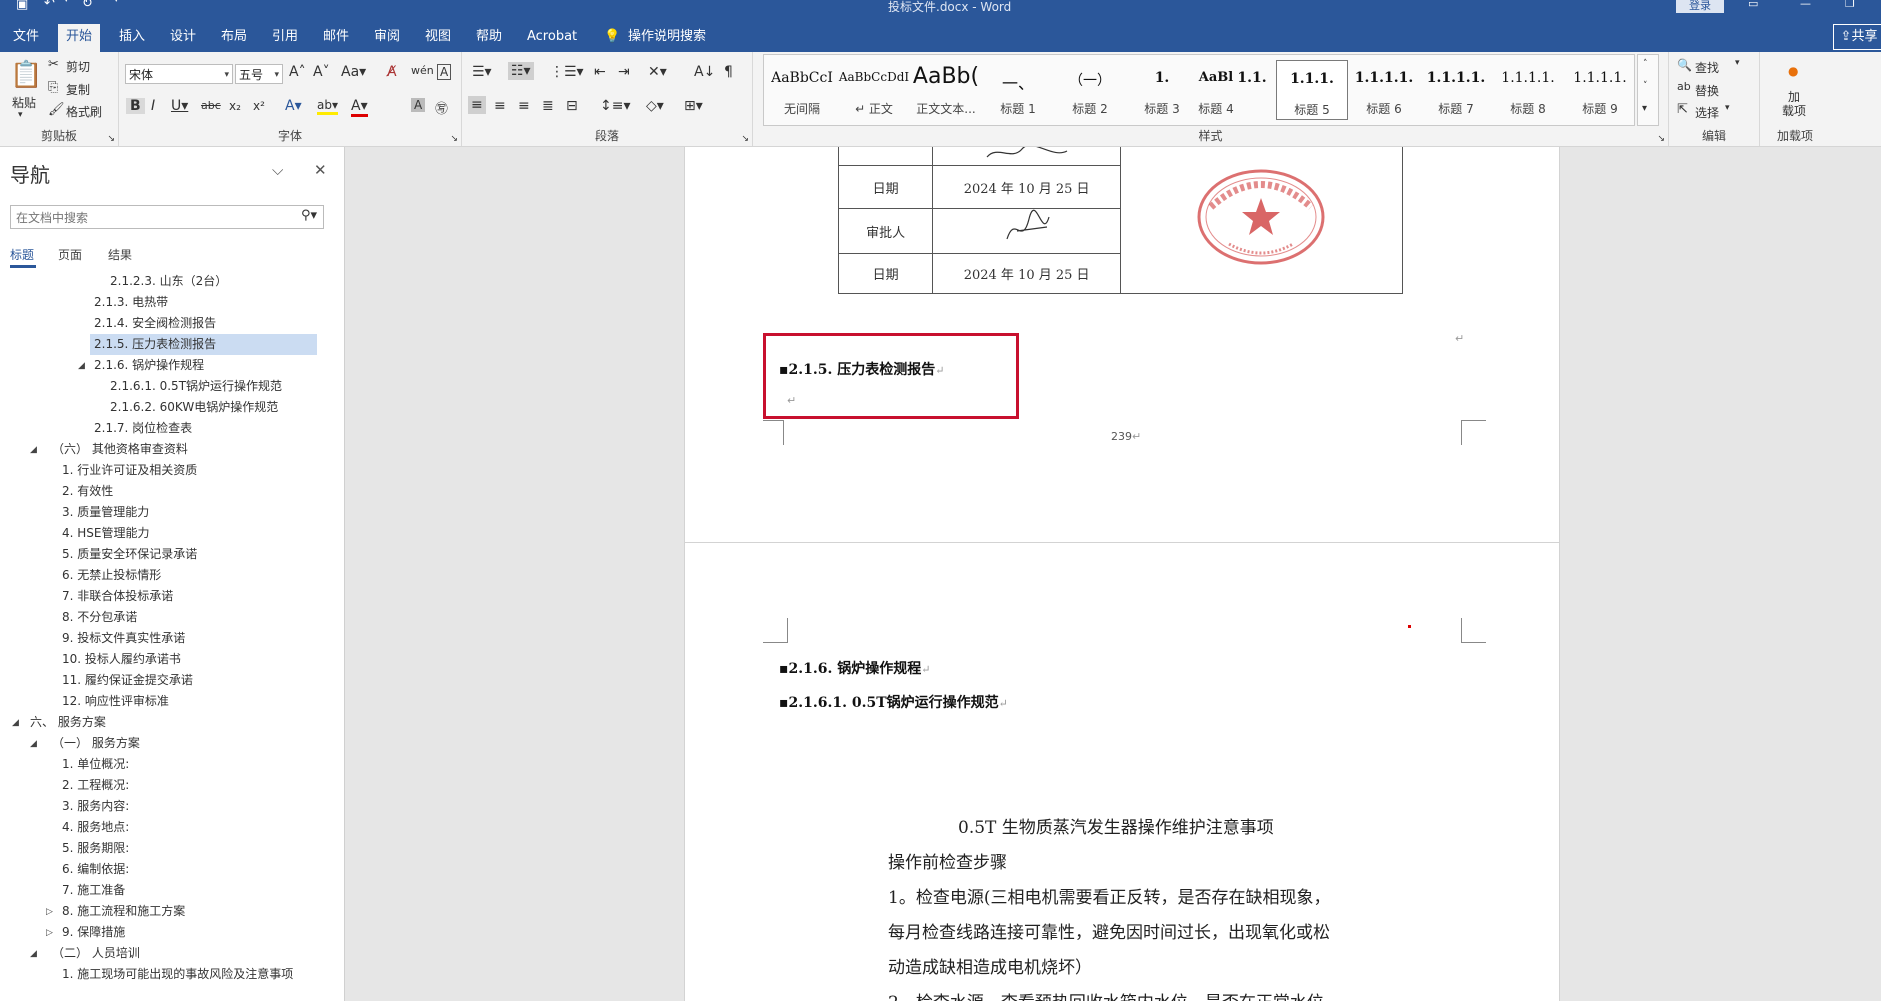 This screenshot has width=1881, height=1001. I want to click on share-button: ⇪共享, so click(1857, 37).